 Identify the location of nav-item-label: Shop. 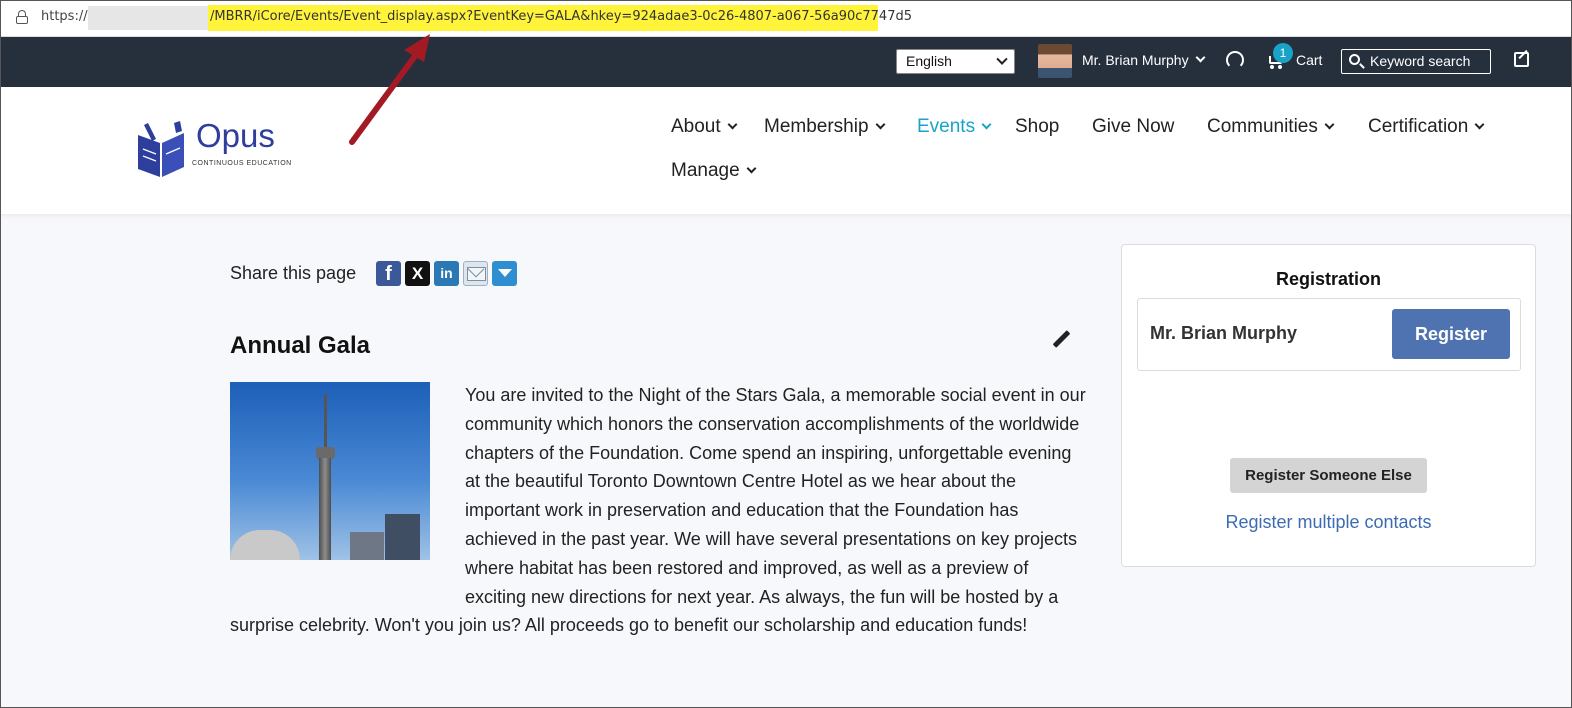
(1037, 126).